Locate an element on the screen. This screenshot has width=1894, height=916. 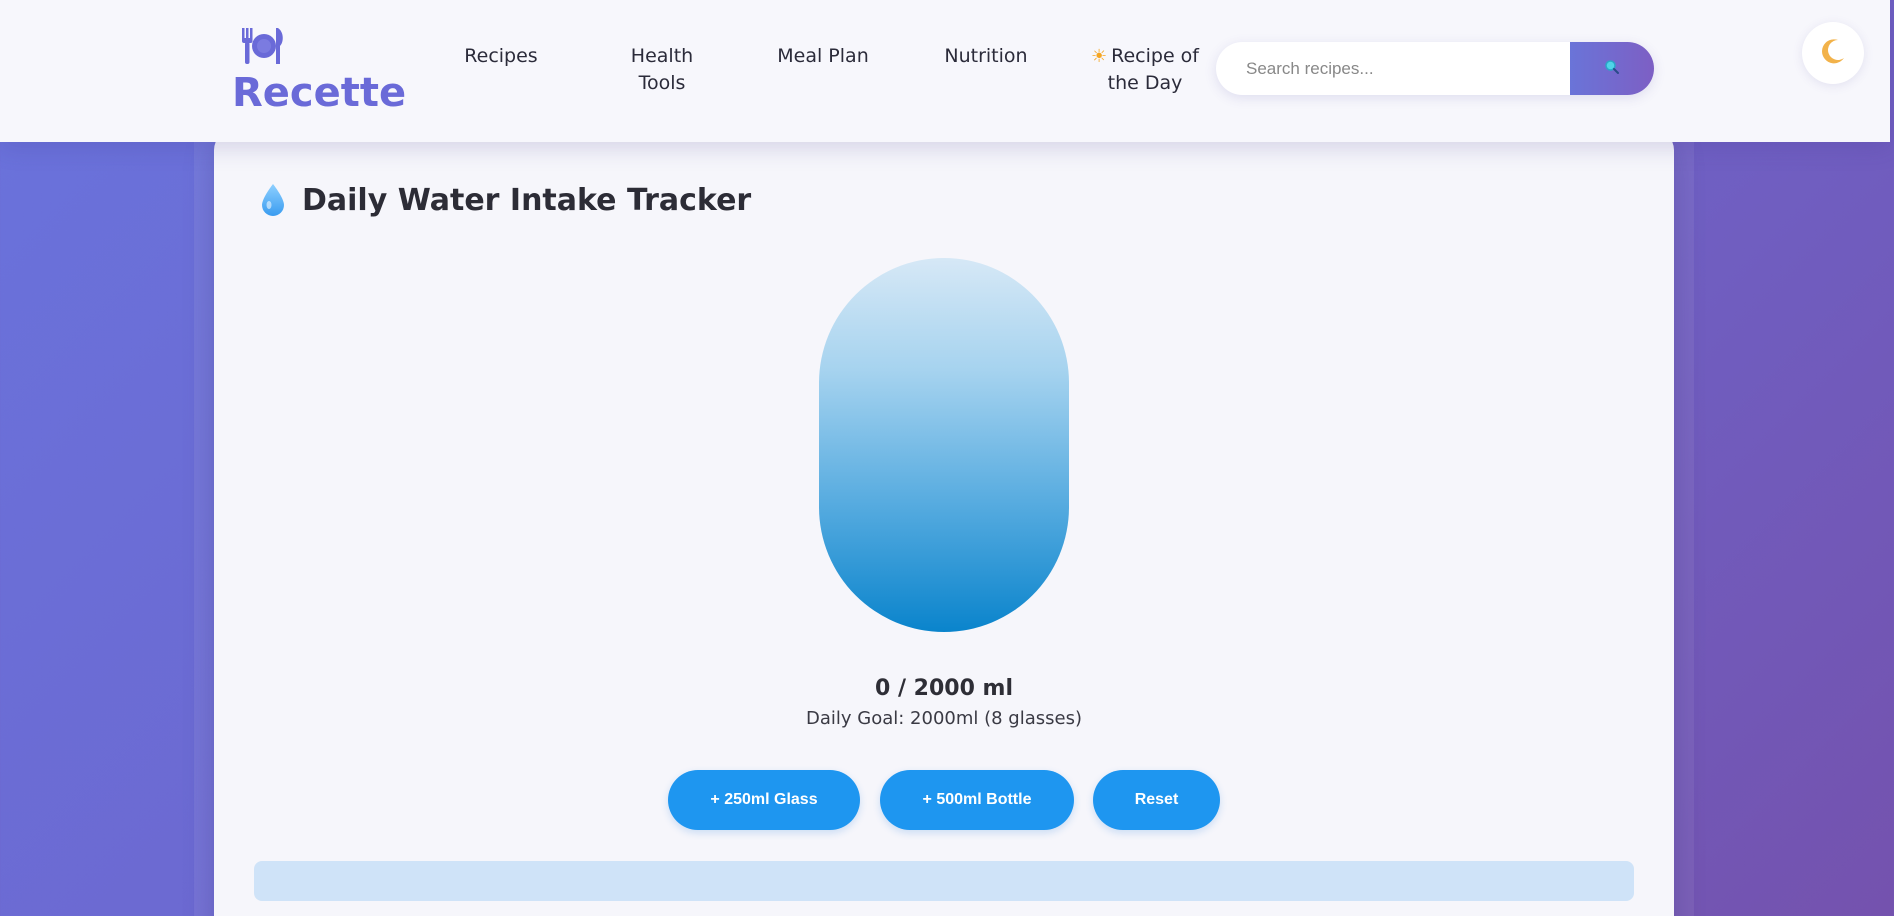
nav-health-tools: Health Tools is located at coordinates (662, 70).